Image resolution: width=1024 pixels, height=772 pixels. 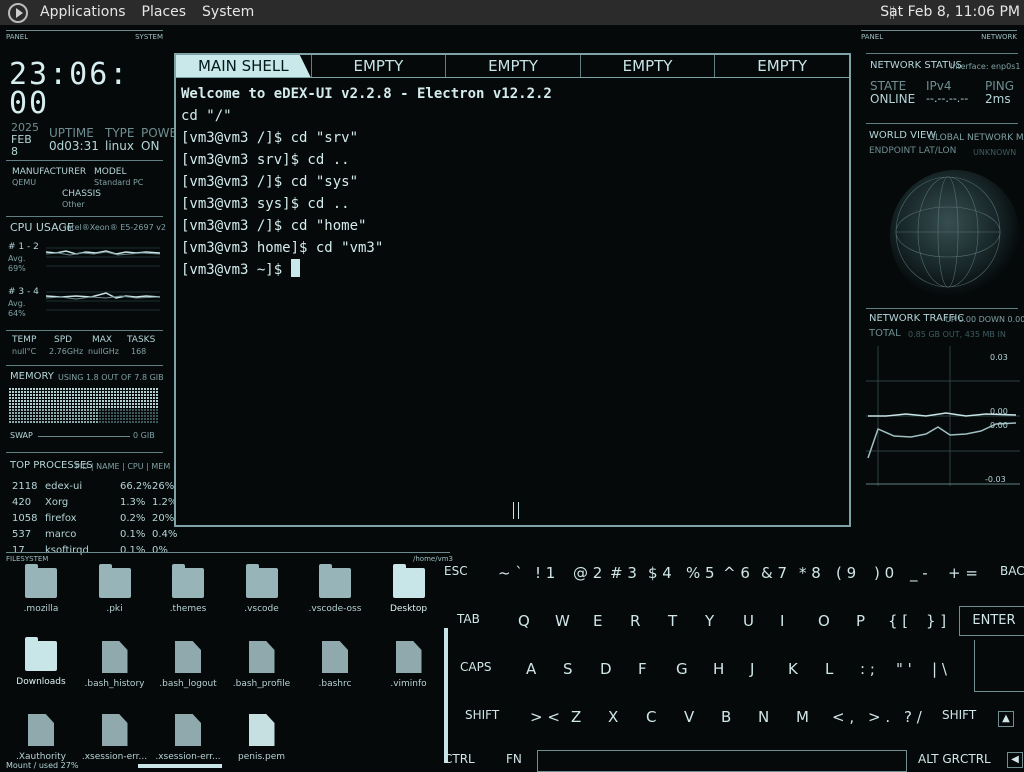 I want to click on key-t: T, so click(x=672, y=621).